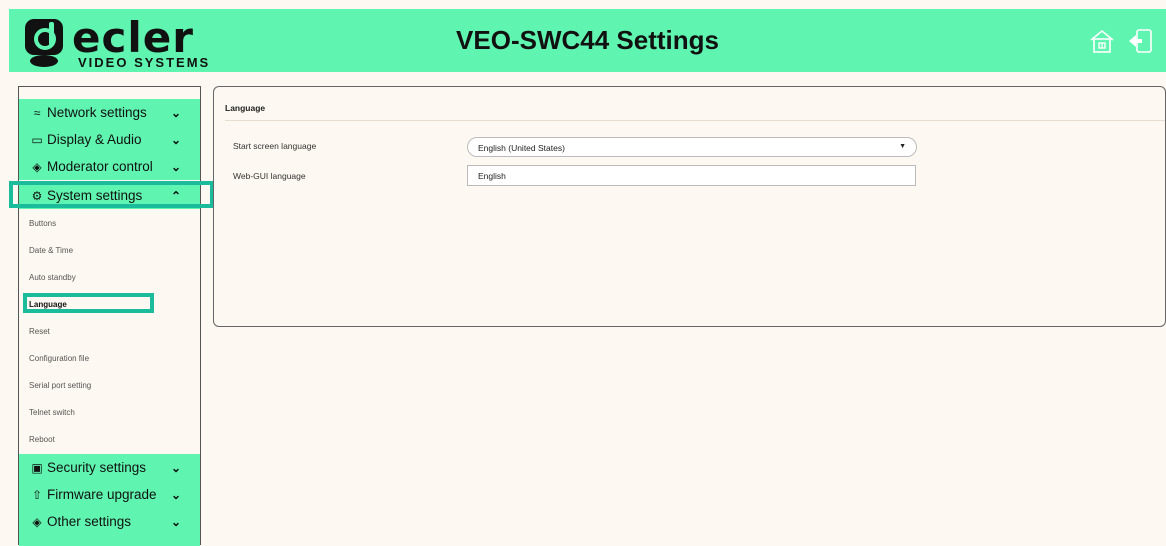 The height and width of the screenshot is (546, 1166). I want to click on sidebar-item-label: Network settings, so click(97, 112).